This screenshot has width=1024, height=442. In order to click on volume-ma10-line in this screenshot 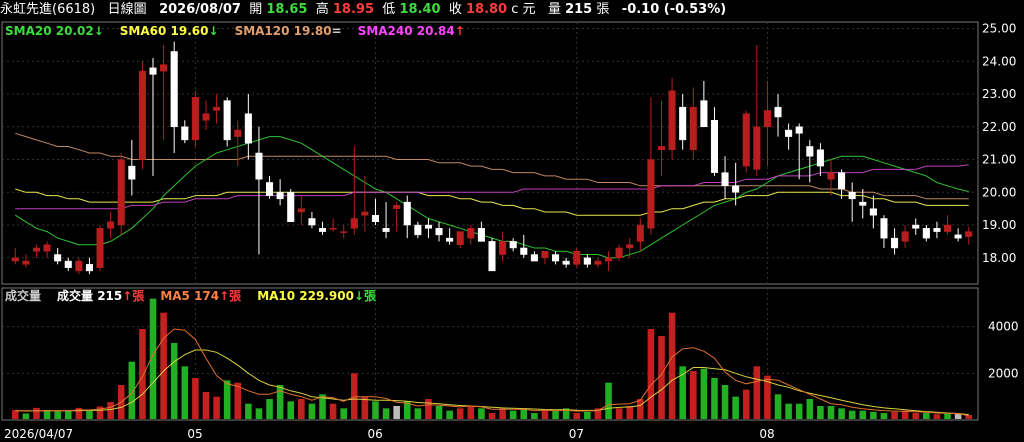, I will do `click(492, 382)`.